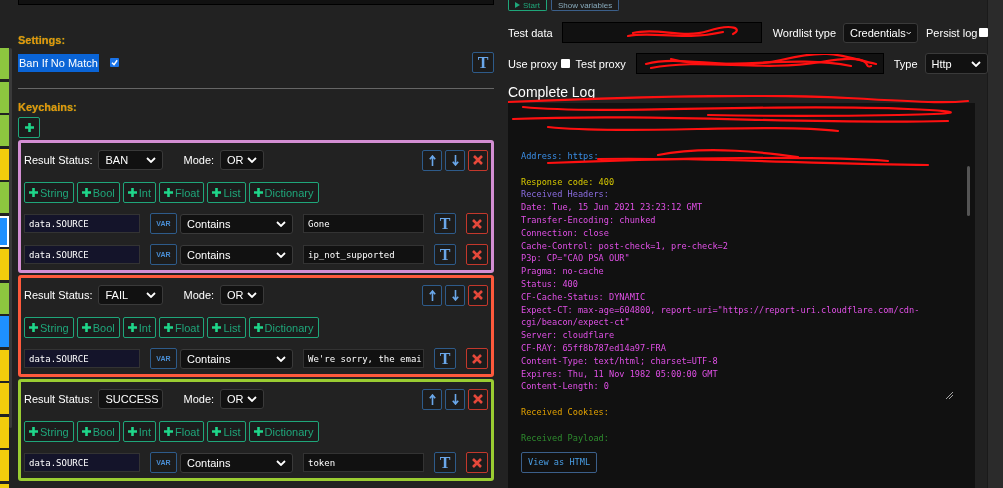  Describe the element at coordinates (565, 233) in the screenshot. I see `log-line: Connection: close` at that location.